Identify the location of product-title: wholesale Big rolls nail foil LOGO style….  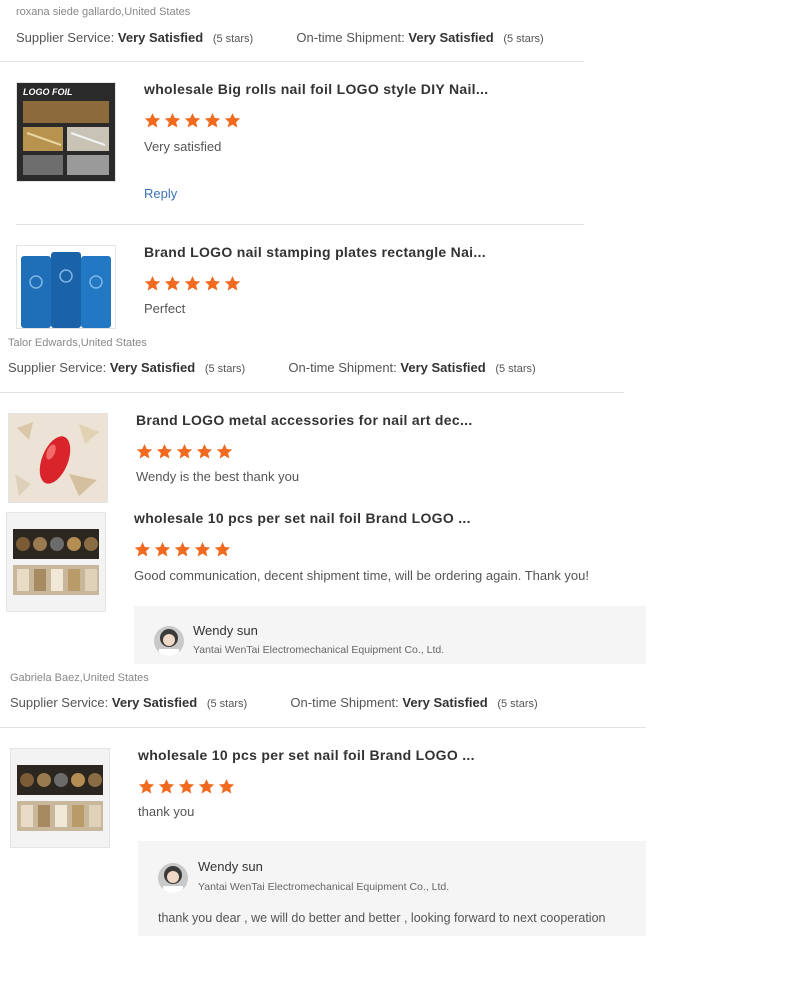
(316, 89).